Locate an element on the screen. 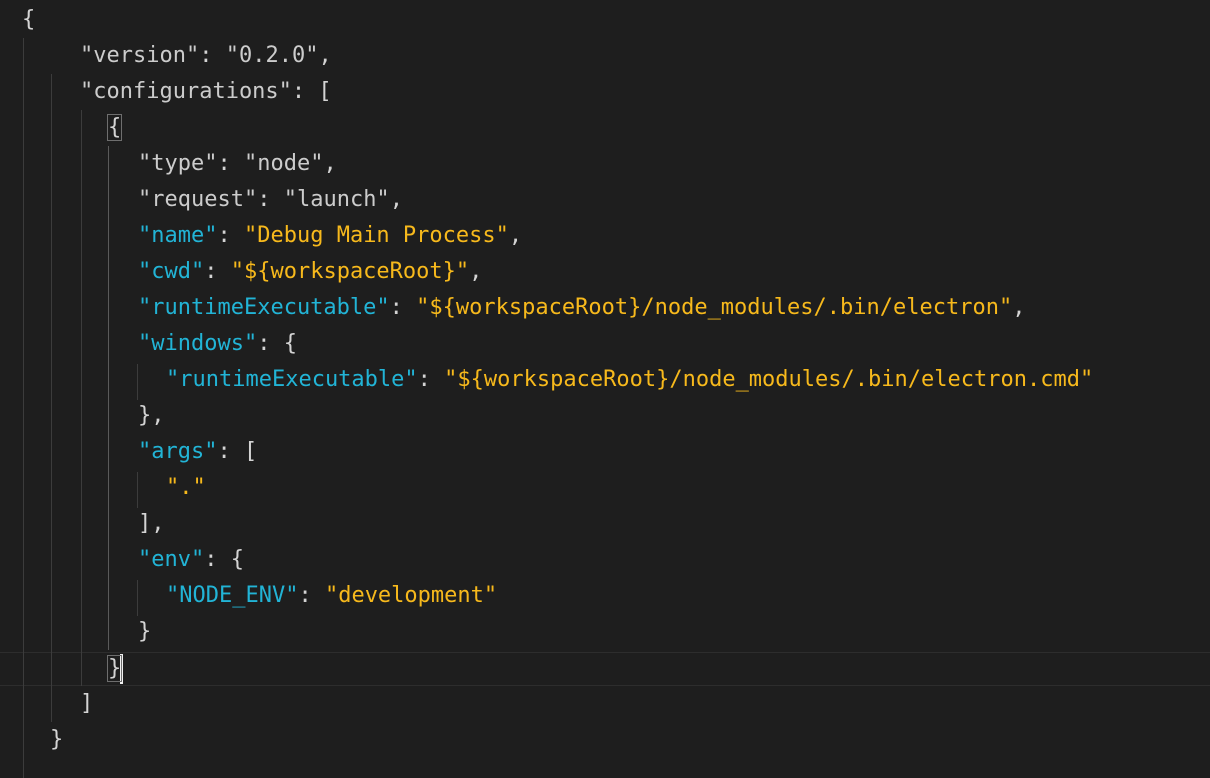 The image size is (1210, 778). windows-runtime-executable-key: "runtimeExecutable" is located at coordinates (292, 379).